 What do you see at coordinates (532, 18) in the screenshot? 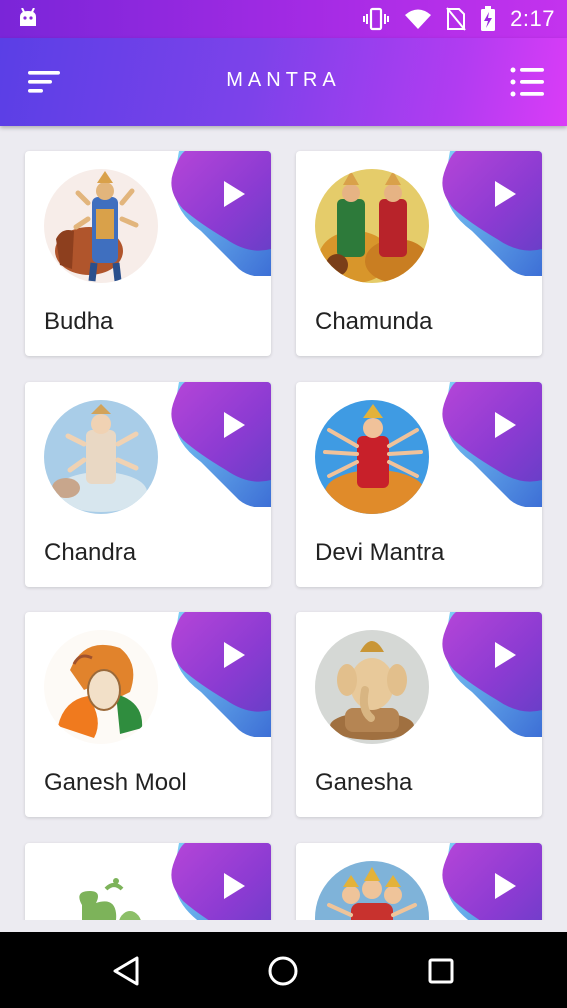
I see `status-time: 2:17` at bounding box center [532, 18].